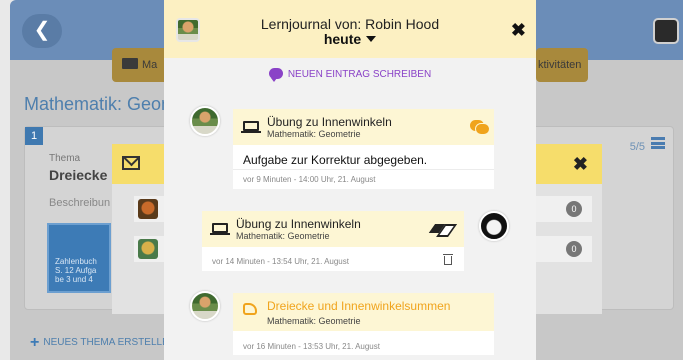 The height and width of the screenshot is (360, 683). What do you see at coordinates (637, 147) in the screenshot?
I see `topic-count: 5/5` at bounding box center [637, 147].